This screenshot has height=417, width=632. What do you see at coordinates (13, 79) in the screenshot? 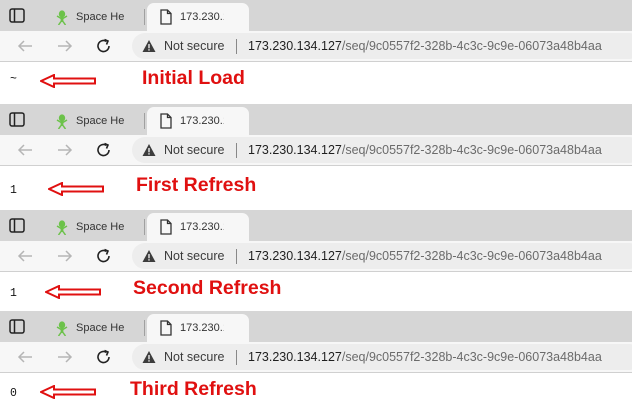
I see `response-value: ~` at bounding box center [13, 79].